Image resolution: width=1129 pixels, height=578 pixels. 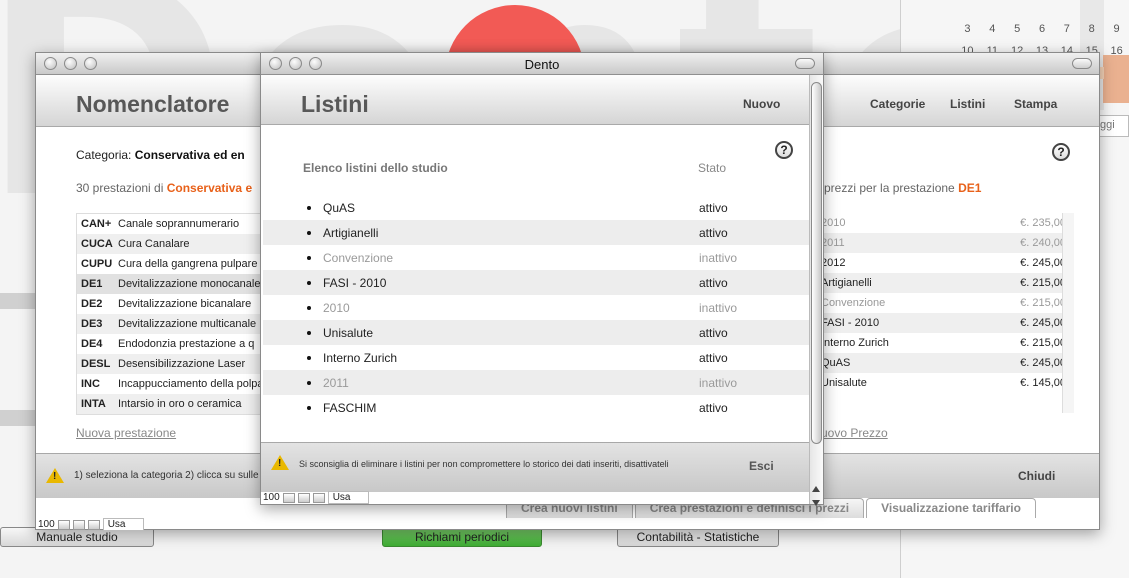 I want to click on calendar-day: 7, so click(x=1066, y=29).